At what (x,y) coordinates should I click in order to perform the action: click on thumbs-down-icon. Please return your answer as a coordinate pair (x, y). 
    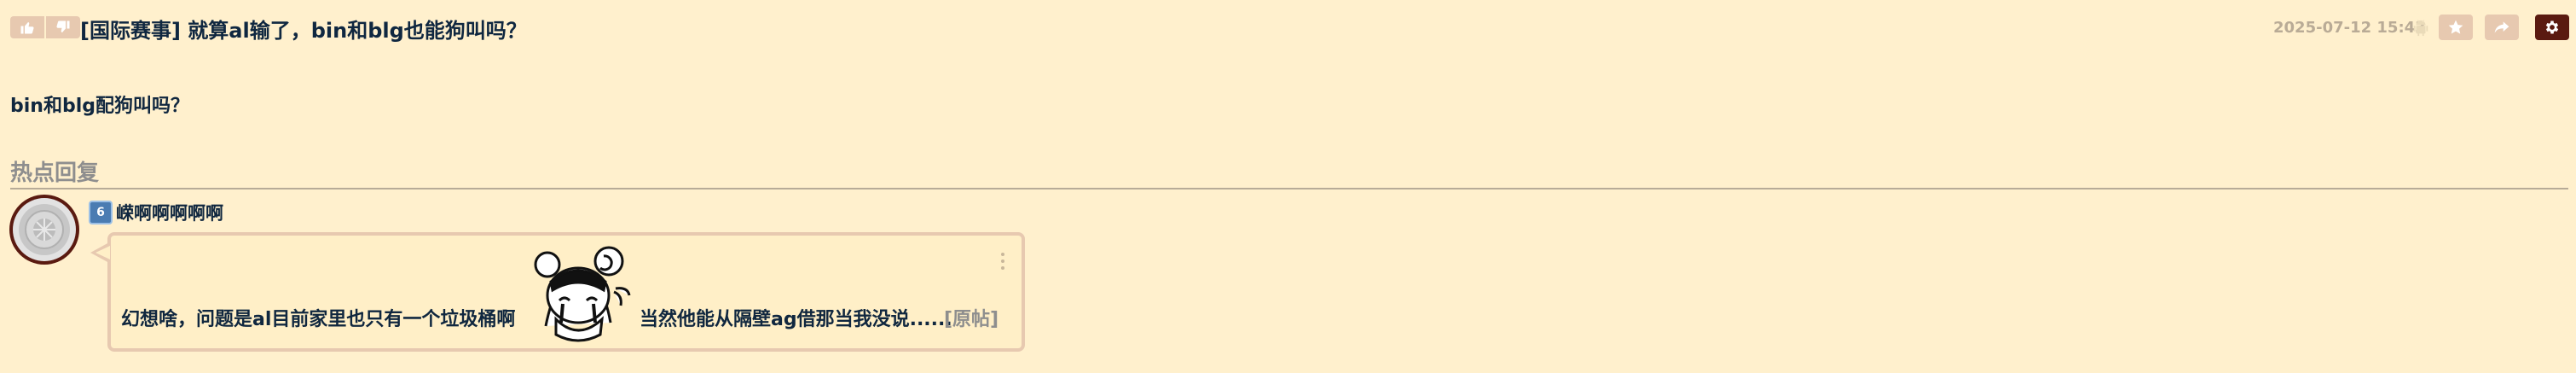
    Looking at the image, I should click on (63, 26).